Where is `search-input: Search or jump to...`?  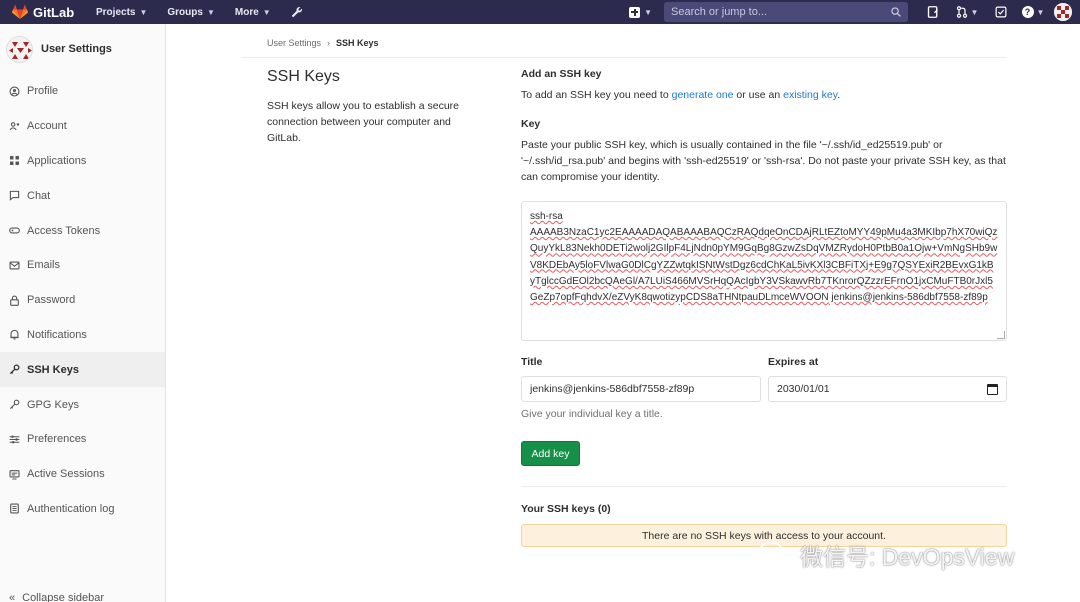
search-input: Search or jump to... is located at coordinates (786, 12).